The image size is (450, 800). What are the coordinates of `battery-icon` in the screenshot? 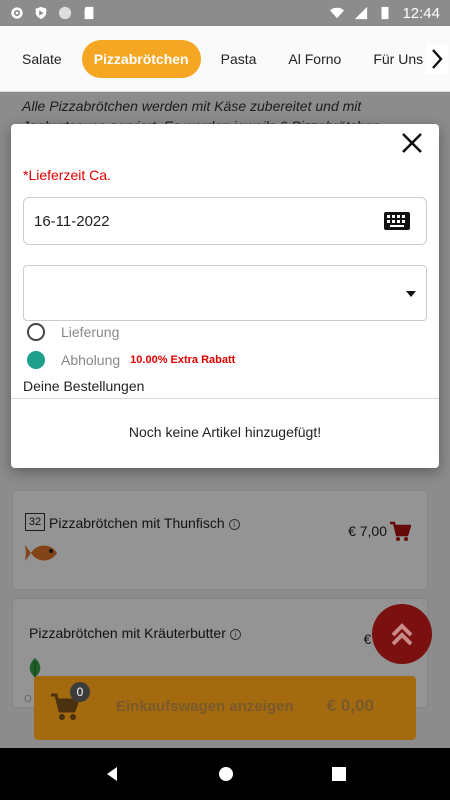 It's located at (385, 13).